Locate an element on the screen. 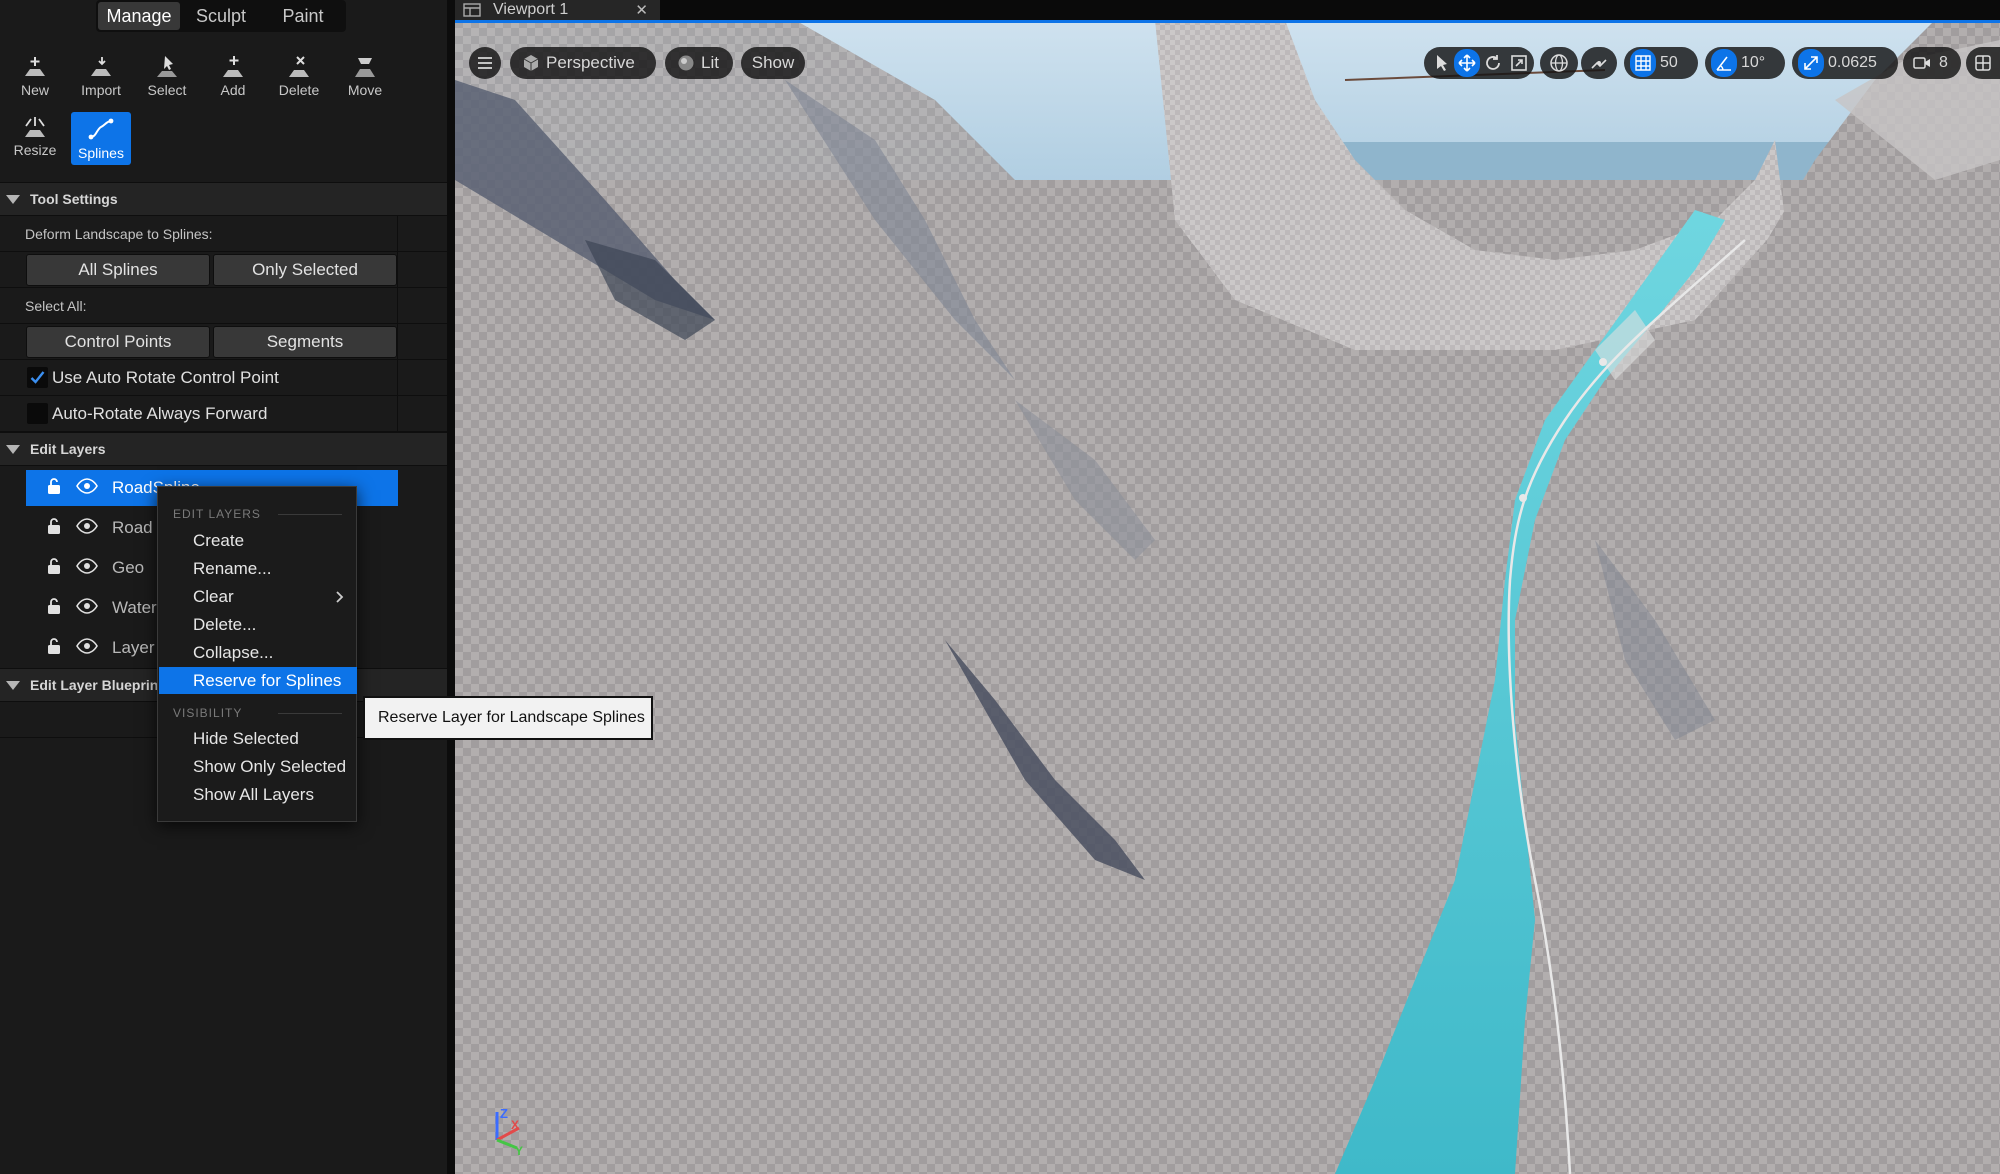  tab-sculpt: Sculpt is located at coordinates (221, 16).